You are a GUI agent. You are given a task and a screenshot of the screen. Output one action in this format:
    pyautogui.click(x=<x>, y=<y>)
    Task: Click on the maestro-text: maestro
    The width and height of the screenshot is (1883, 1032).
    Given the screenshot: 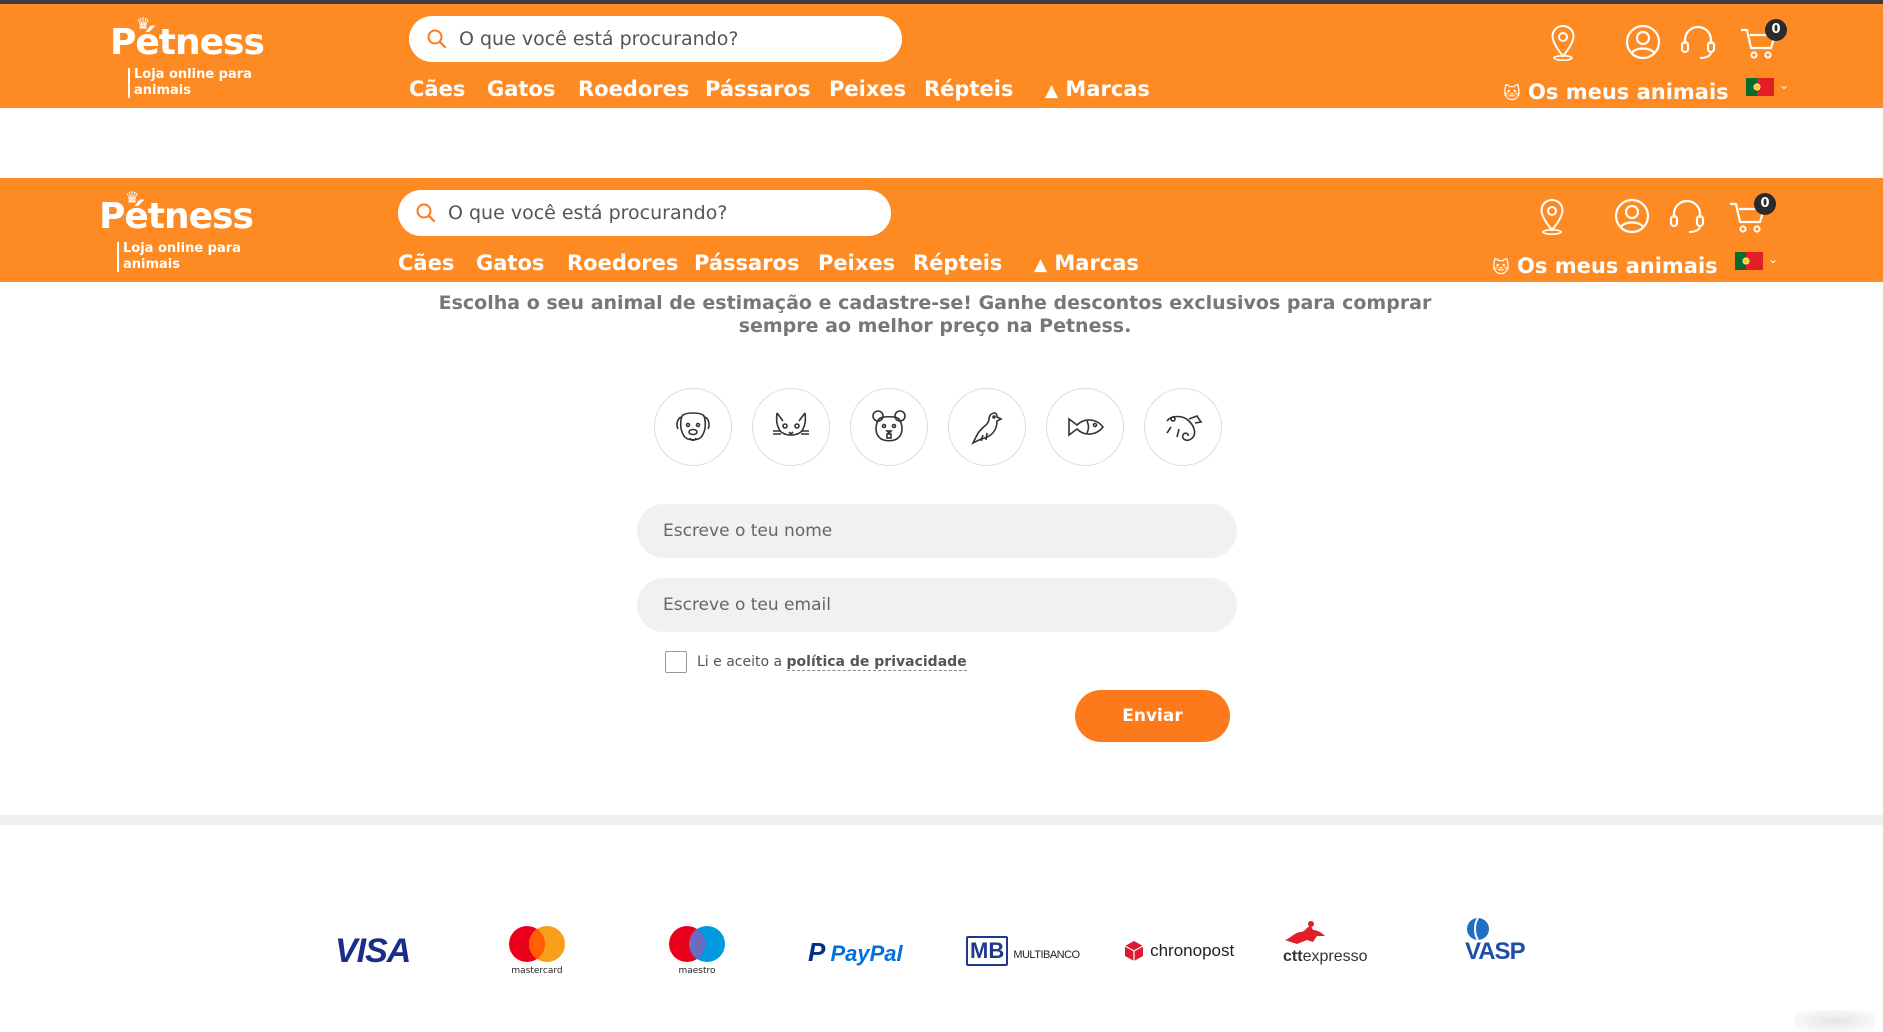 What is the action you would take?
    pyautogui.click(x=697, y=971)
    